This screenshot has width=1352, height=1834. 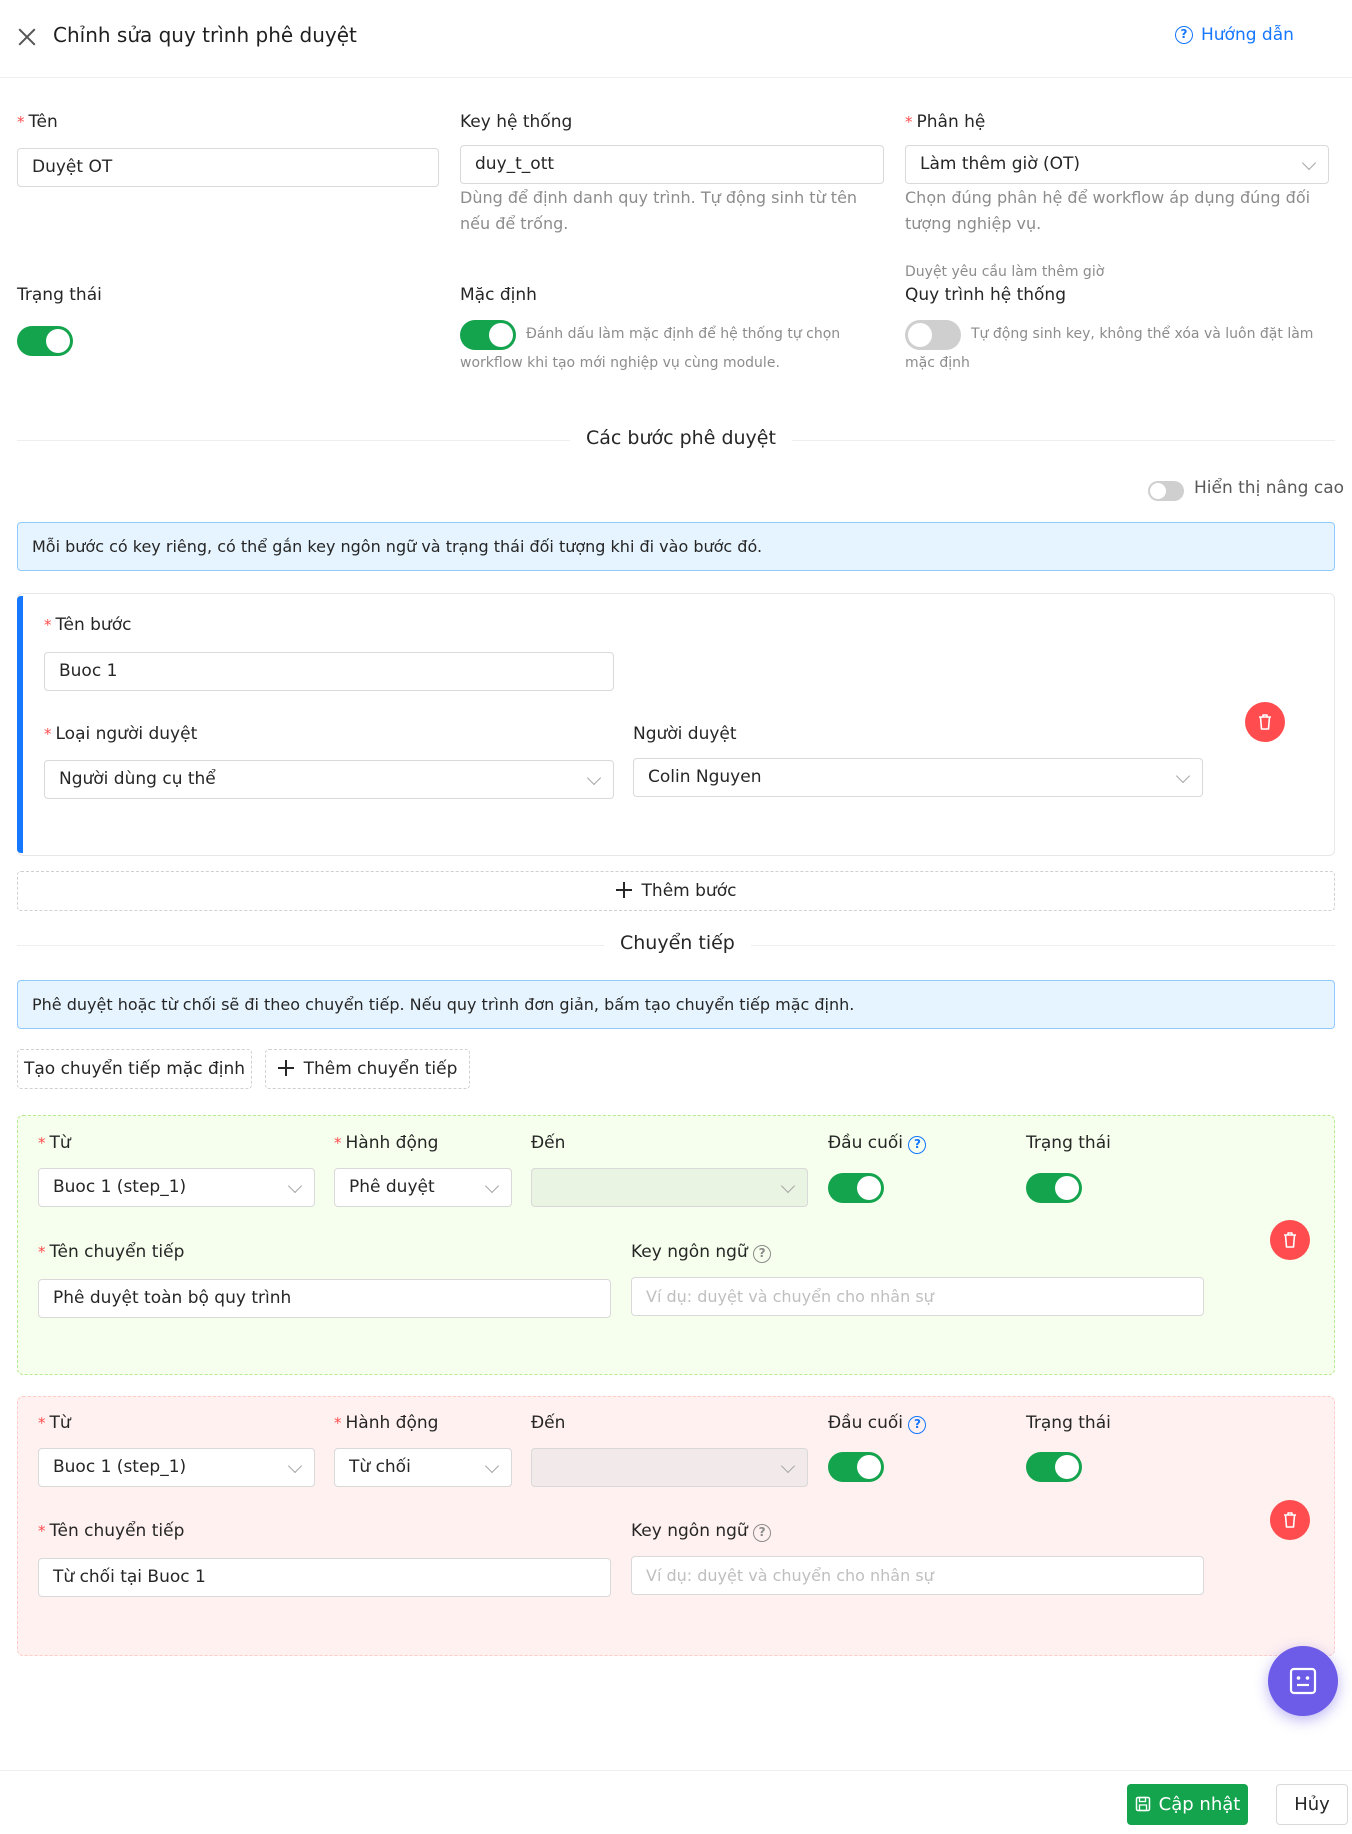 I want to click on system-flow-label: Quy trình hệ thống, so click(x=985, y=295).